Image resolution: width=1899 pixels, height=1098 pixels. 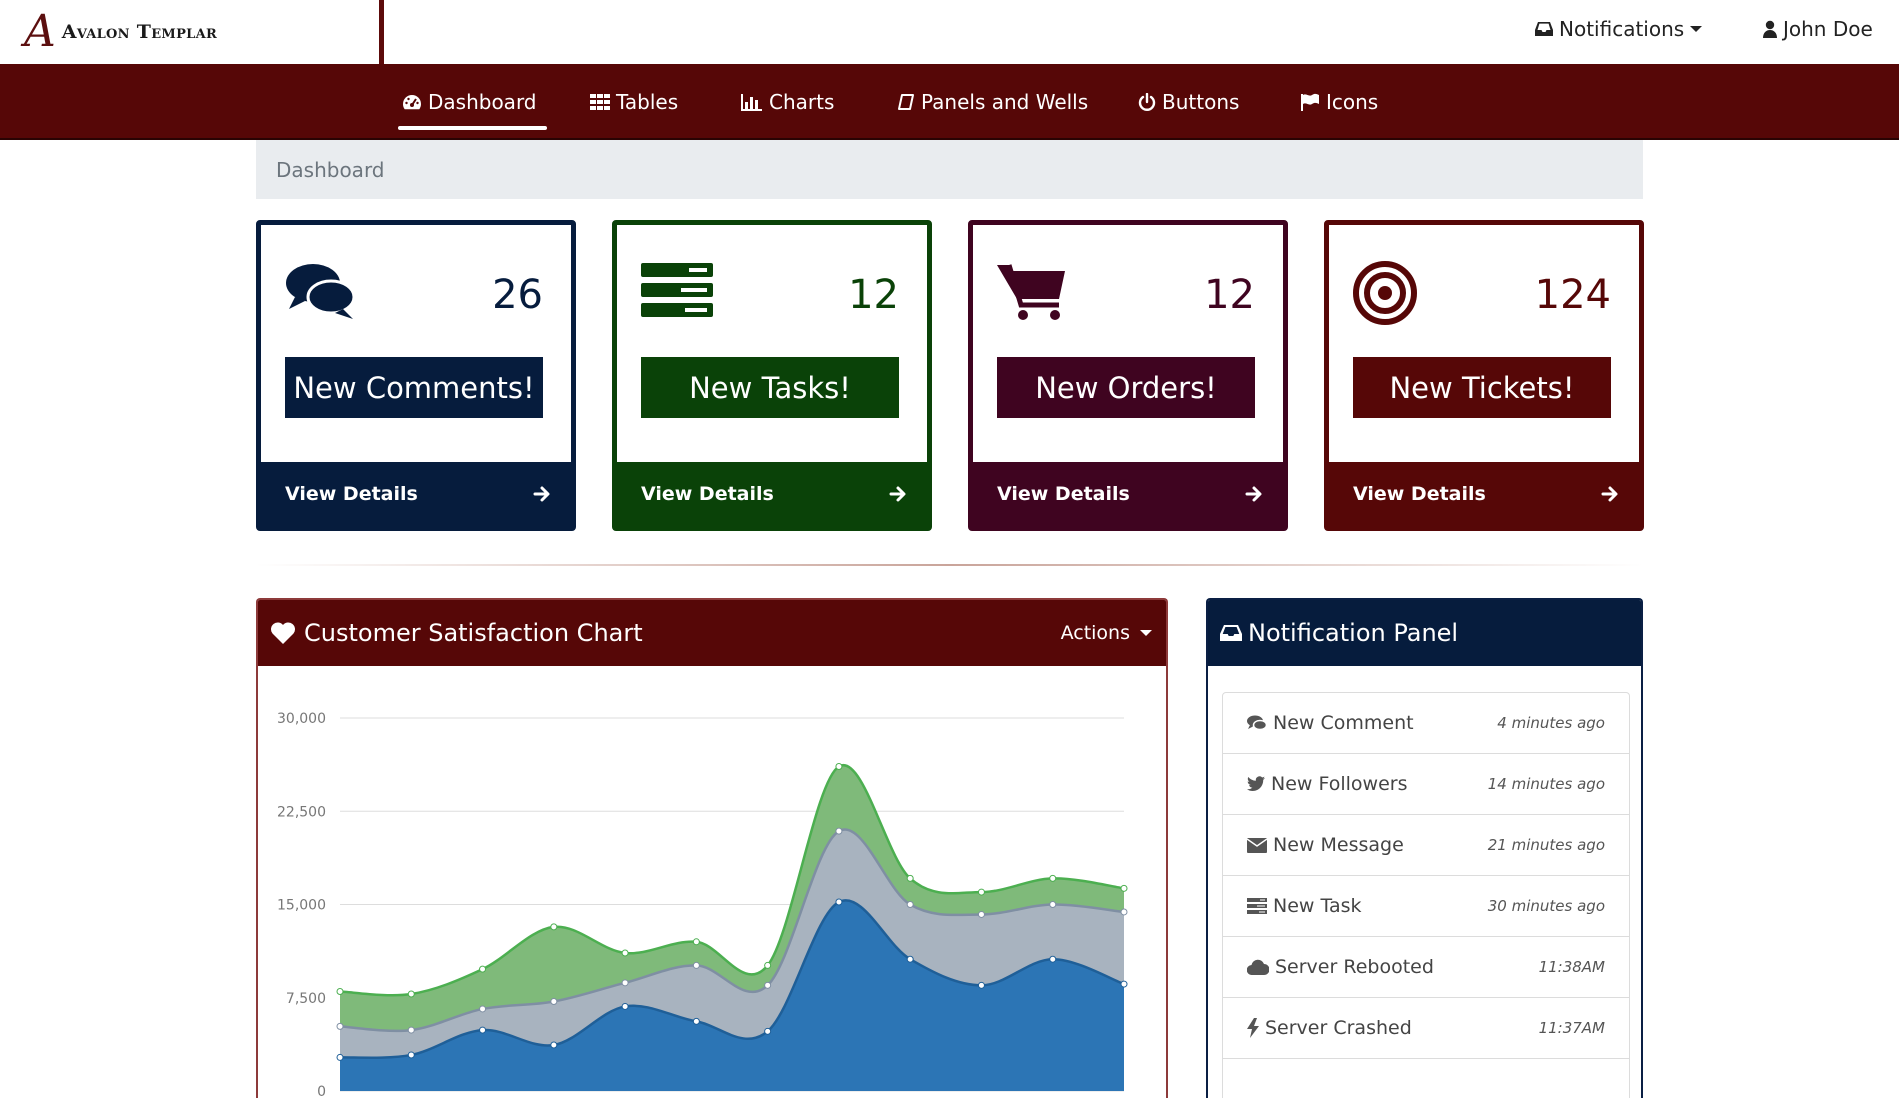 I want to click on list-item: Server Crashed 11:37AM, so click(x=1426, y=1028).